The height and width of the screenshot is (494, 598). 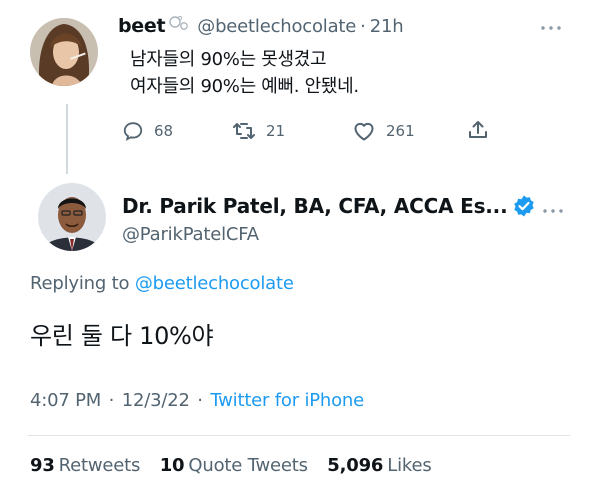 What do you see at coordinates (67, 139) in the screenshot?
I see `thread-connector-line` at bounding box center [67, 139].